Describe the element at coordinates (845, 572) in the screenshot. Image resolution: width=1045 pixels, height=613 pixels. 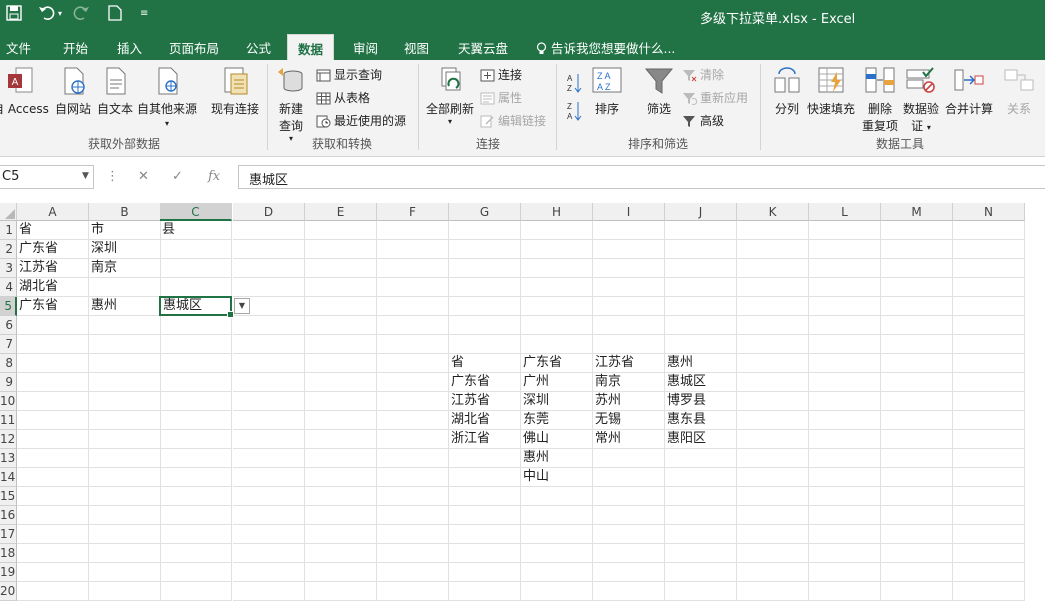
I see `cell-l19` at that location.